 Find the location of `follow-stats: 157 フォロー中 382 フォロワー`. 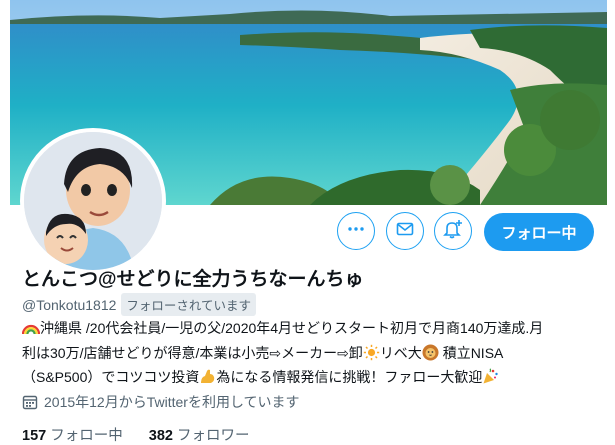

follow-stats: 157 フォロー中 382 フォロワー is located at coordinates (136, 434).